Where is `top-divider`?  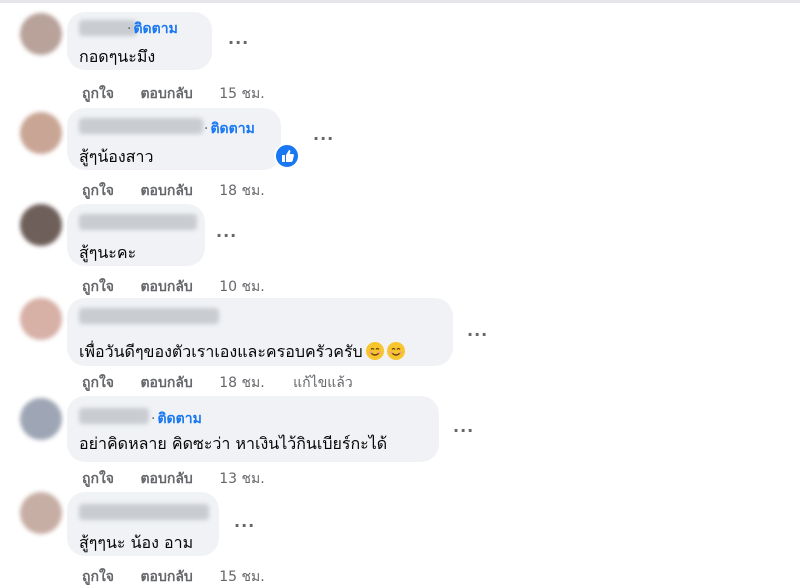 top-divider is located at coordinates (400, 1).